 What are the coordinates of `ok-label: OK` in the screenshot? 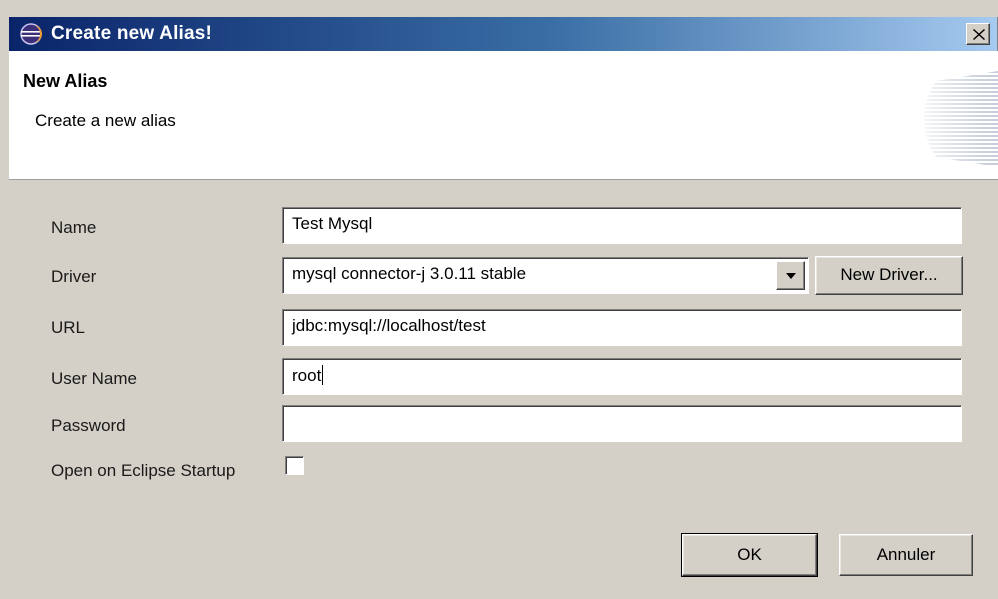 It's located at (749, 554).